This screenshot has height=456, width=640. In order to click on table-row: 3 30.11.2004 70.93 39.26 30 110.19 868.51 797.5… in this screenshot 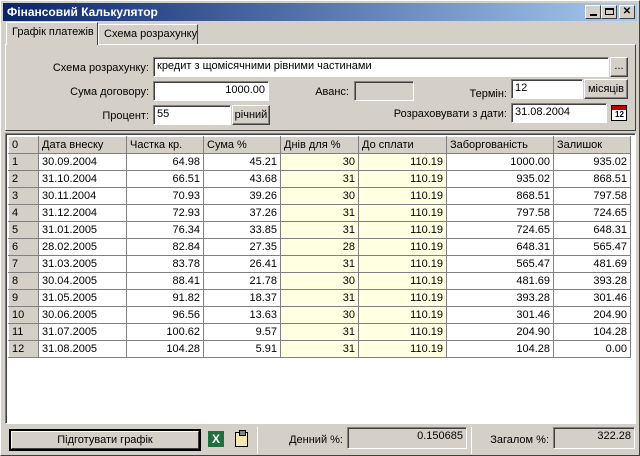, I will do `click(319, 196)`.